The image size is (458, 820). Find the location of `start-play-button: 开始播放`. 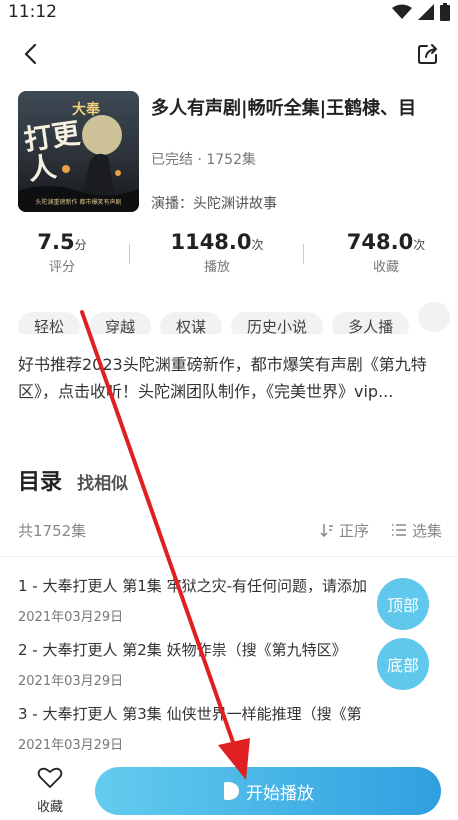

start-play-button: 开始播放 is located at coordinates (268, 791).